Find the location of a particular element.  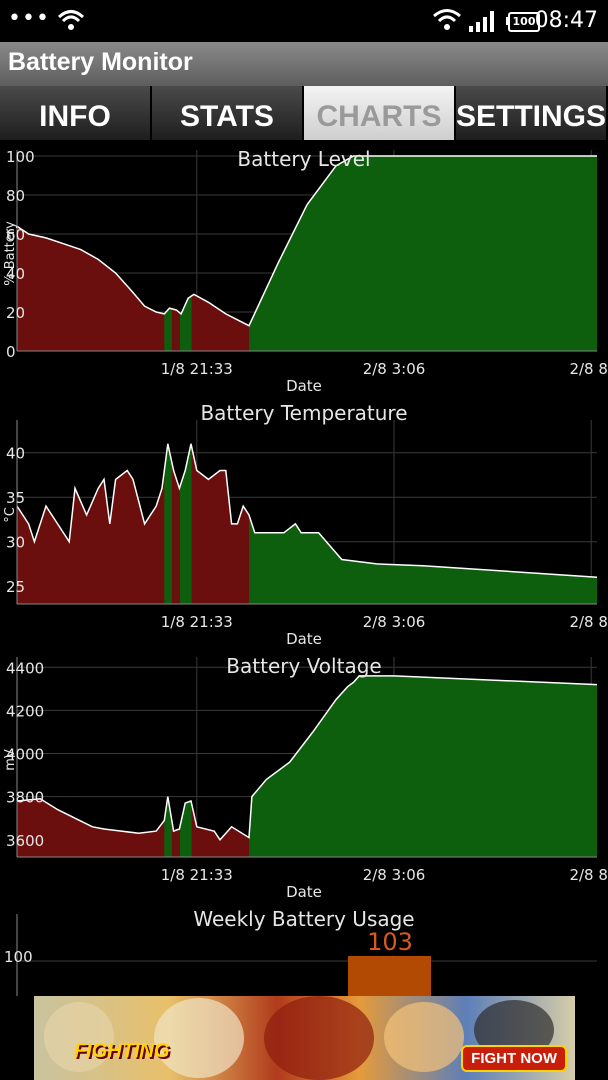

signal-icon is located at coordinates (481, 21).